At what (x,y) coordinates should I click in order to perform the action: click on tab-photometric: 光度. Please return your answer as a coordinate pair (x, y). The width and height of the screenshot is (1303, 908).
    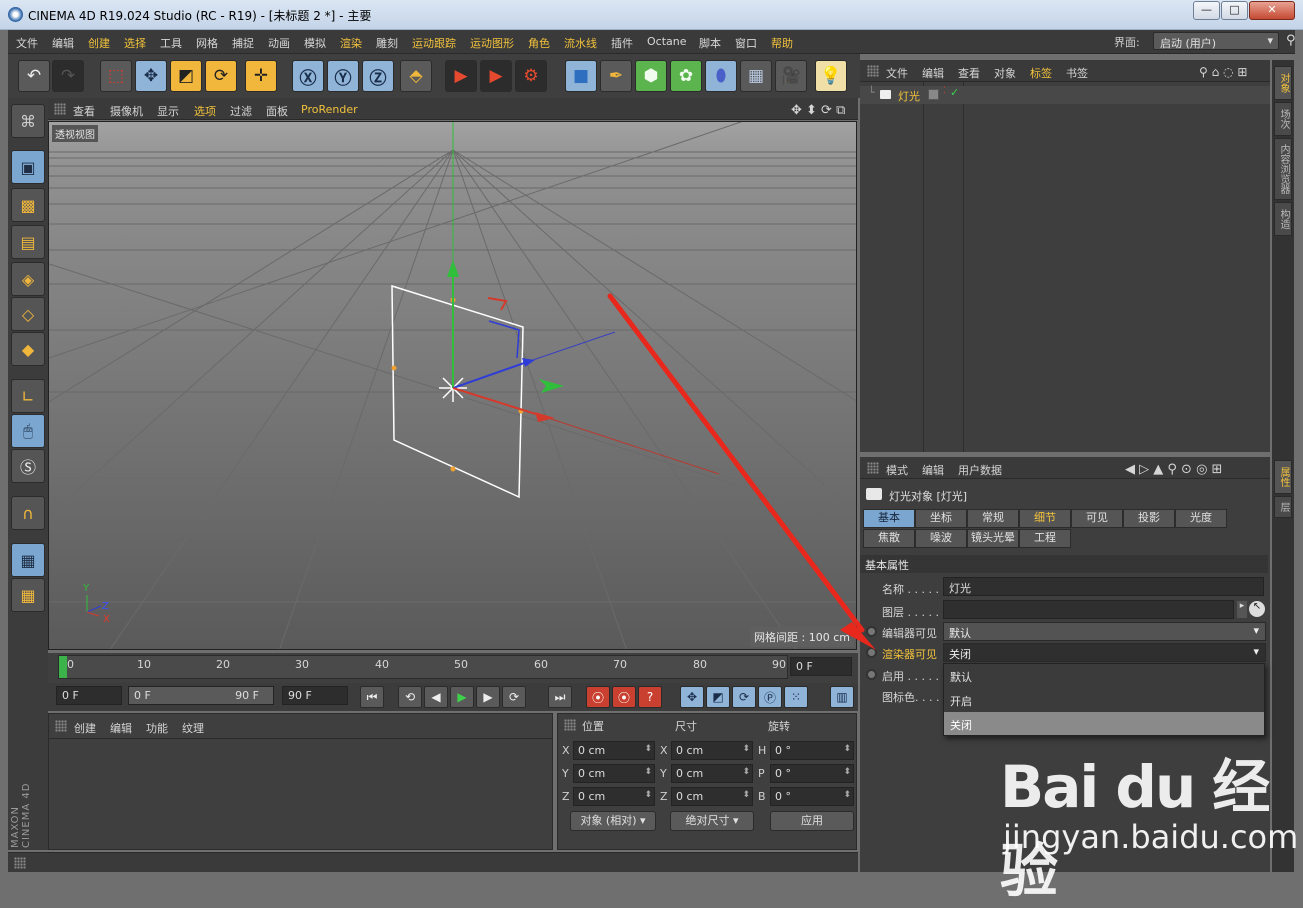
    Looking at the image, I should click on (1201, 518).